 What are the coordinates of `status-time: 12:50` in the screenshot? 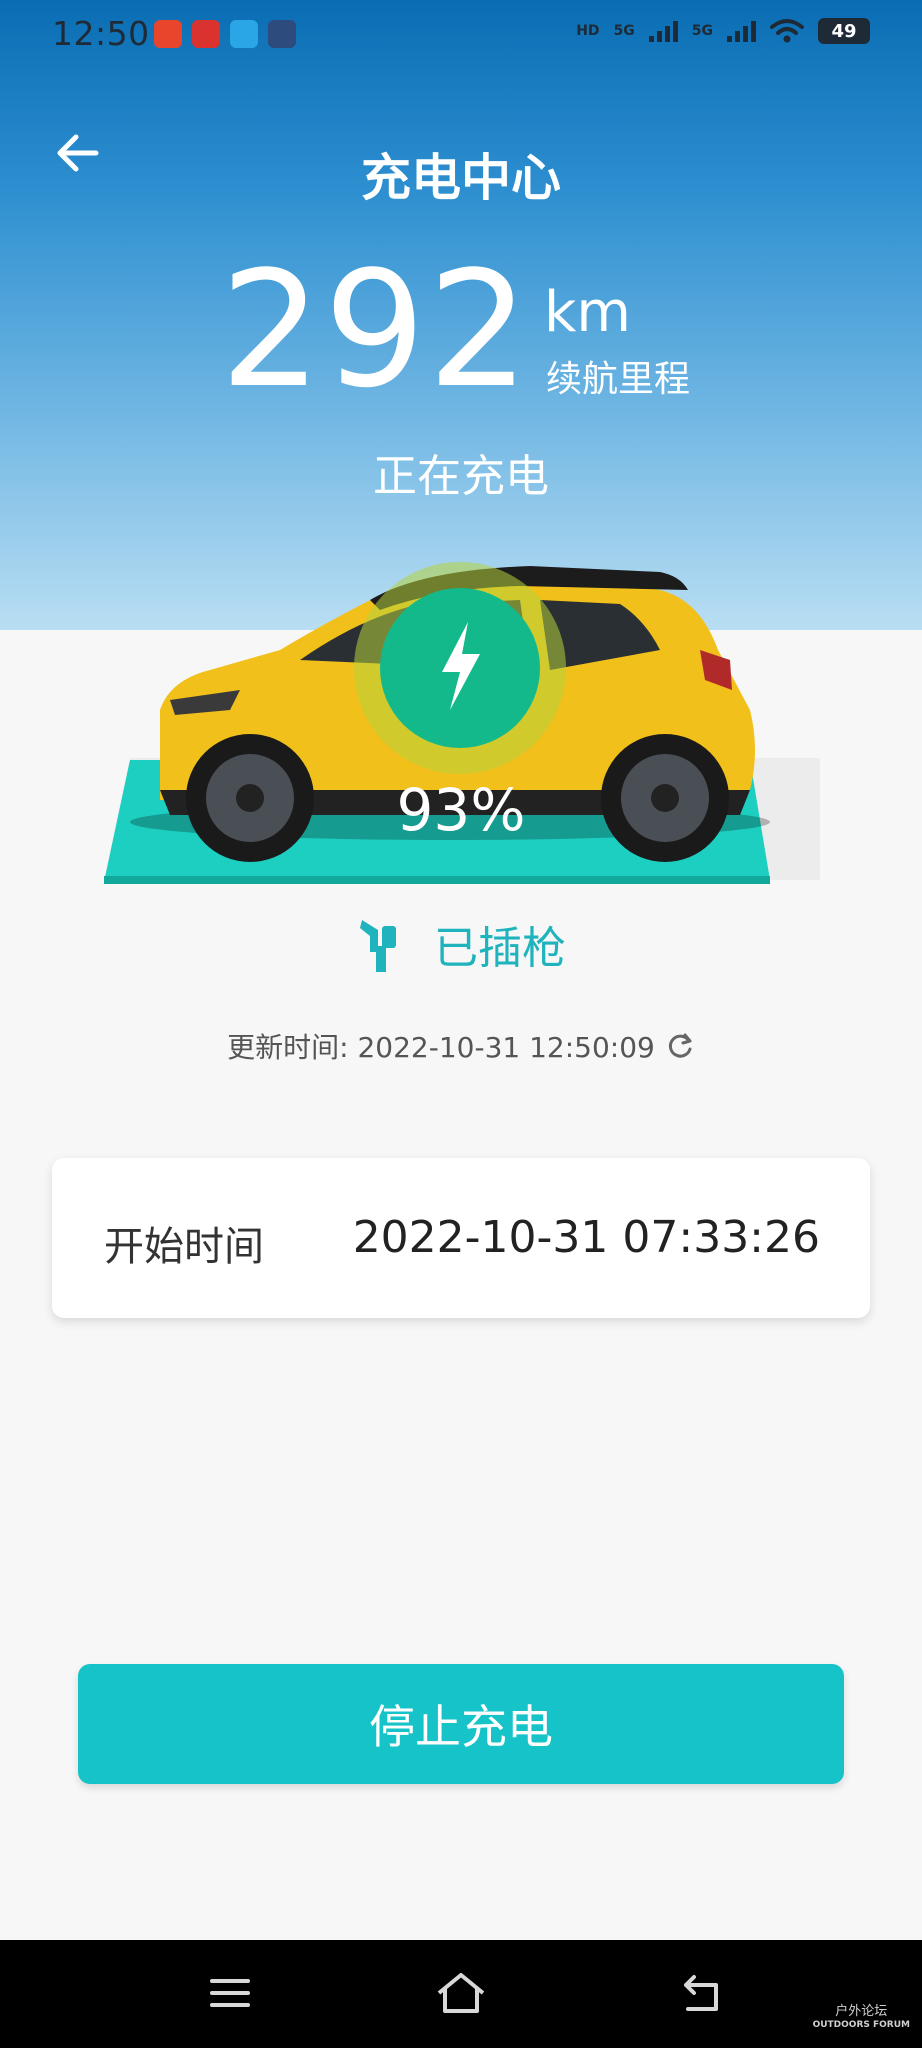 It's located at (101, 33).